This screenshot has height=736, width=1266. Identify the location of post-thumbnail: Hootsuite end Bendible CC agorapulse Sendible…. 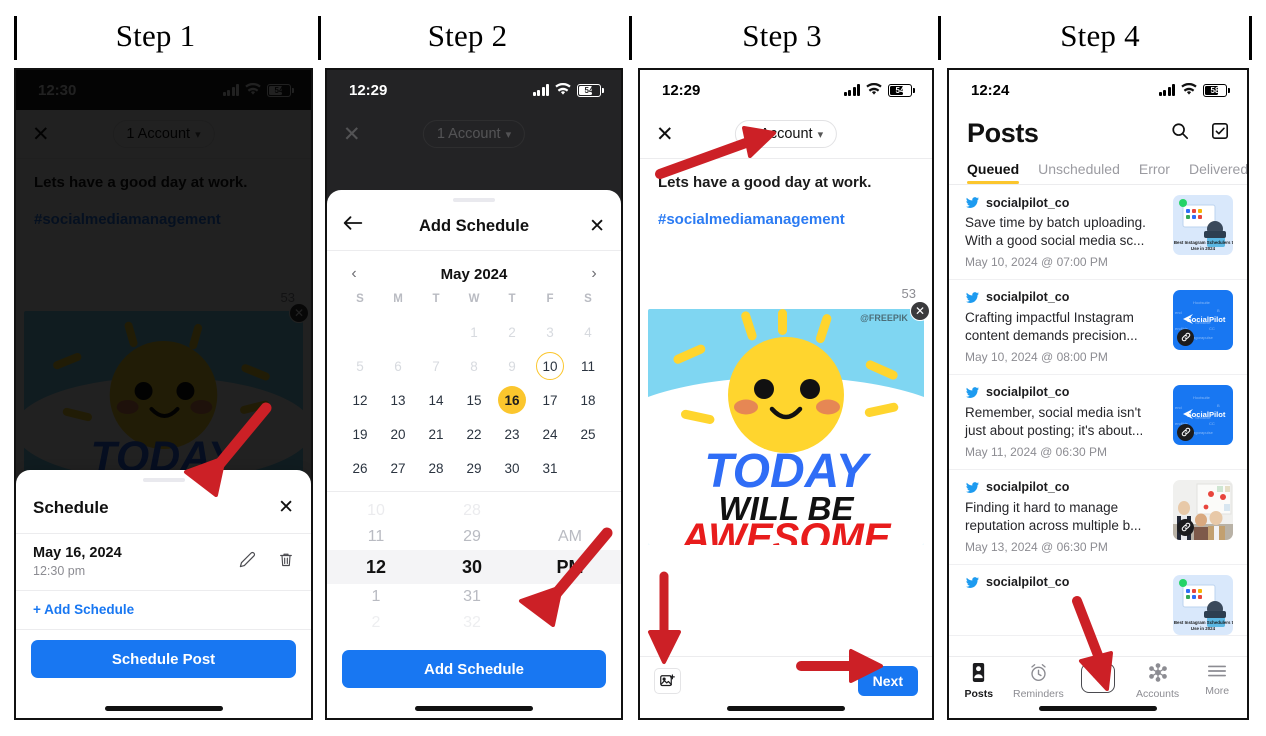
(1203, 414).